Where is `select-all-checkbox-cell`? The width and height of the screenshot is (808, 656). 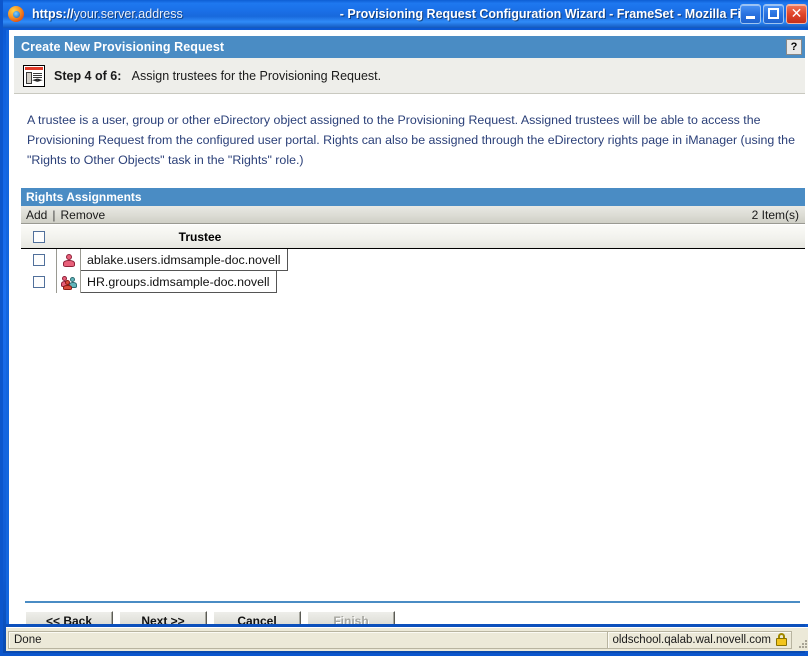 select-all-checkbox-cell is located at coordinates (39, 236).